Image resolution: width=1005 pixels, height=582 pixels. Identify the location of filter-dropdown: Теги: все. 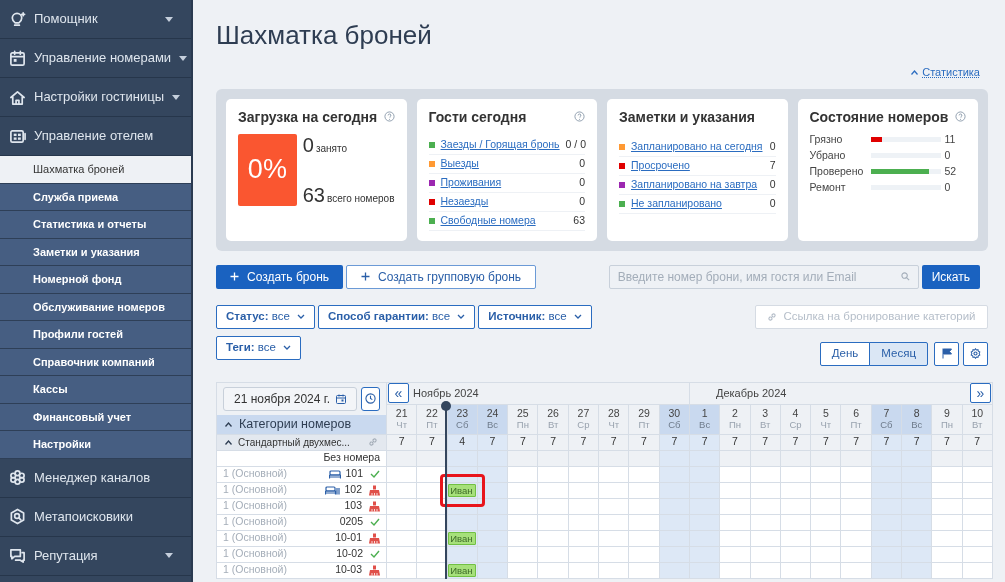
(258, 347).